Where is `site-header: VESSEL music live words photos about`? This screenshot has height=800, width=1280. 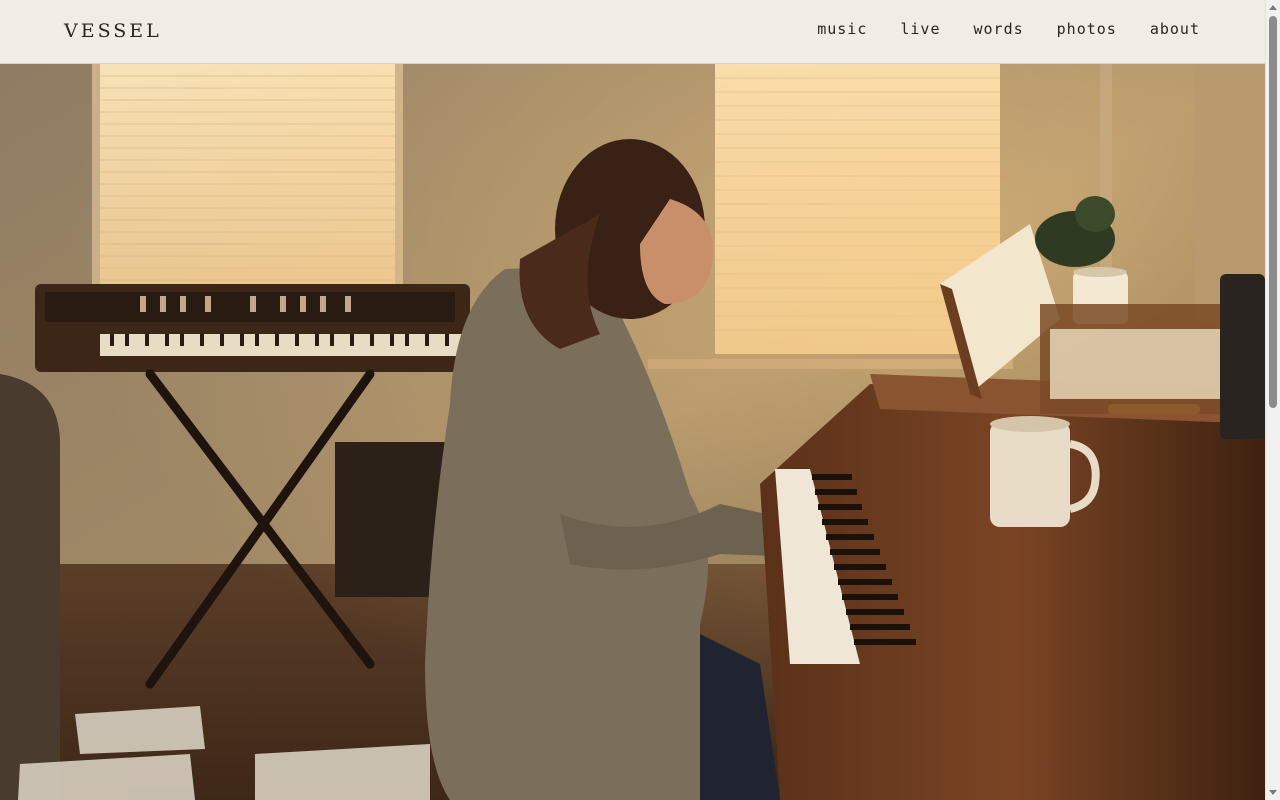
site-header: VESSEL music live words photos about is located at coordinates (632, 32).